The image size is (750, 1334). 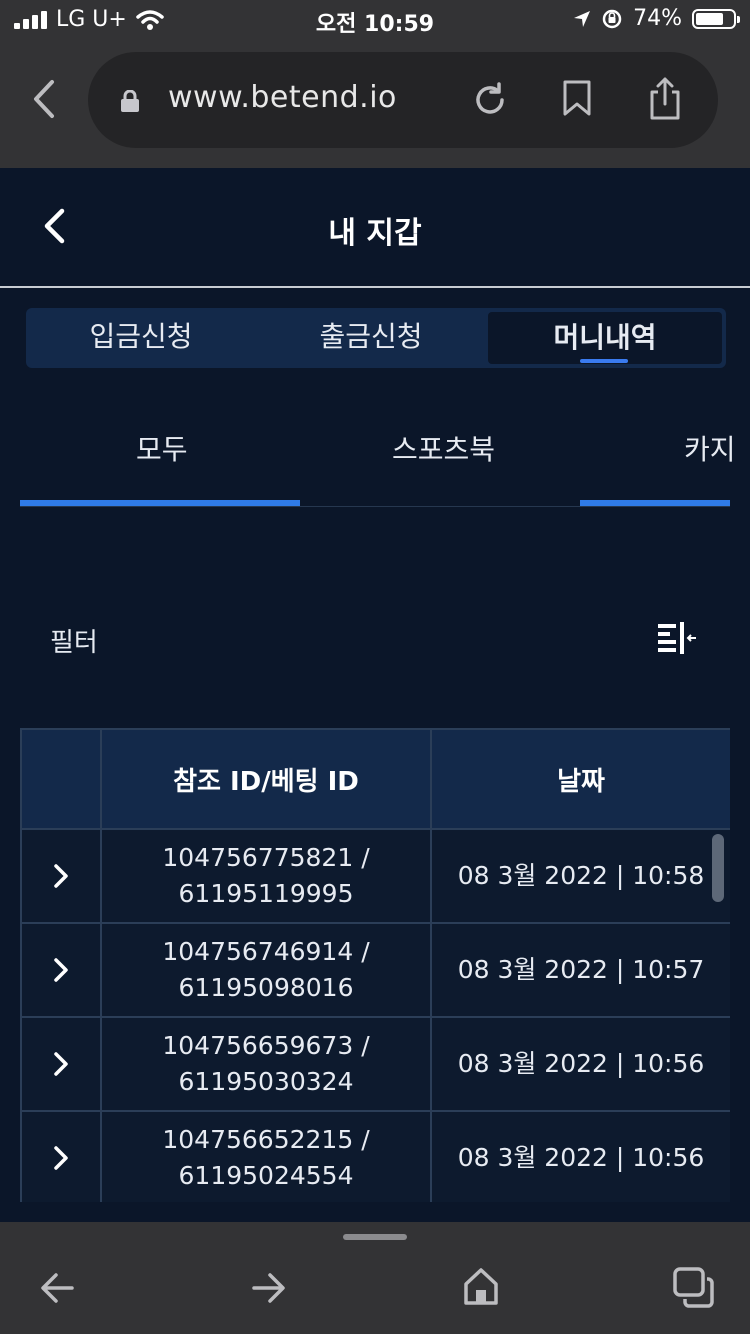 What do you see at coordinates (490, 100) in the screenshot?
I see `reload-icon` at bounding box center [490, 100].